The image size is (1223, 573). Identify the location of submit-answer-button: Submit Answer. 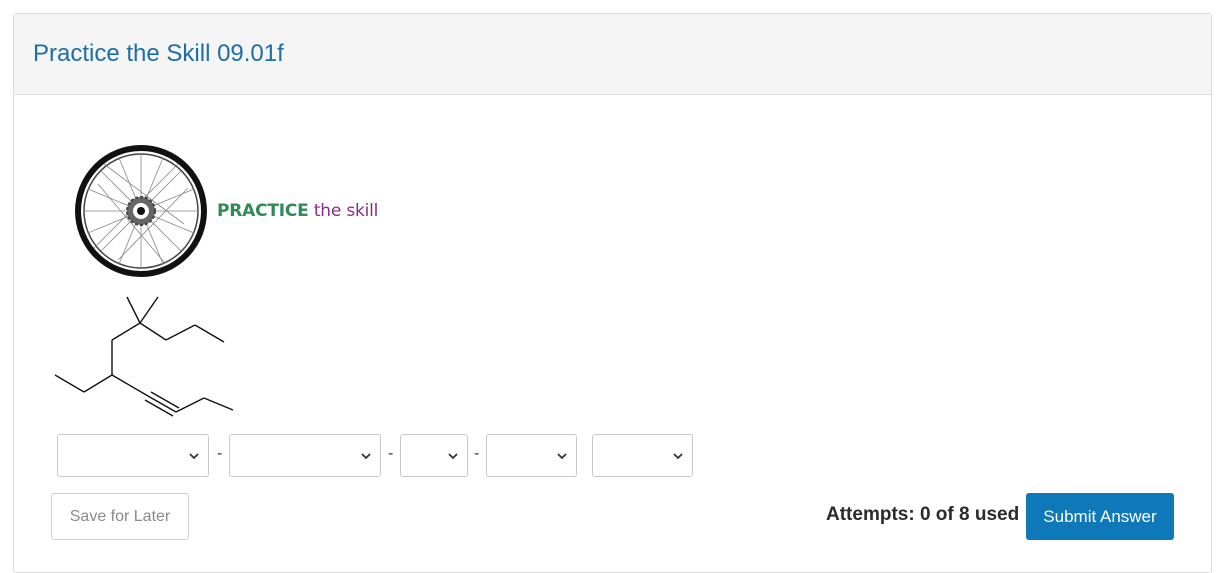
(1100, 516).